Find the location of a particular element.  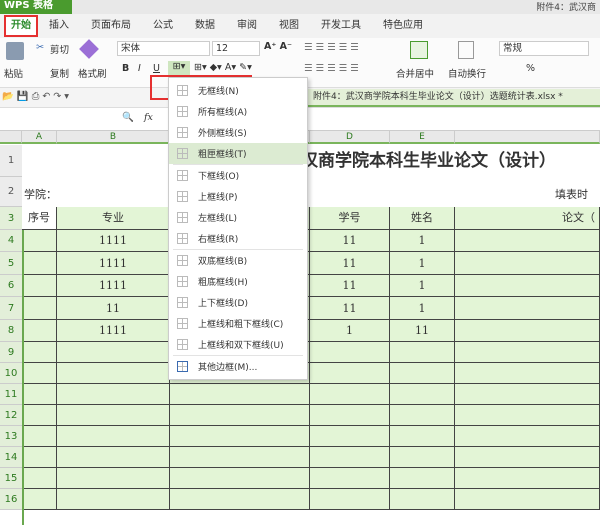

tab-developer: 开发工具 is located at coordinates (341, 26).